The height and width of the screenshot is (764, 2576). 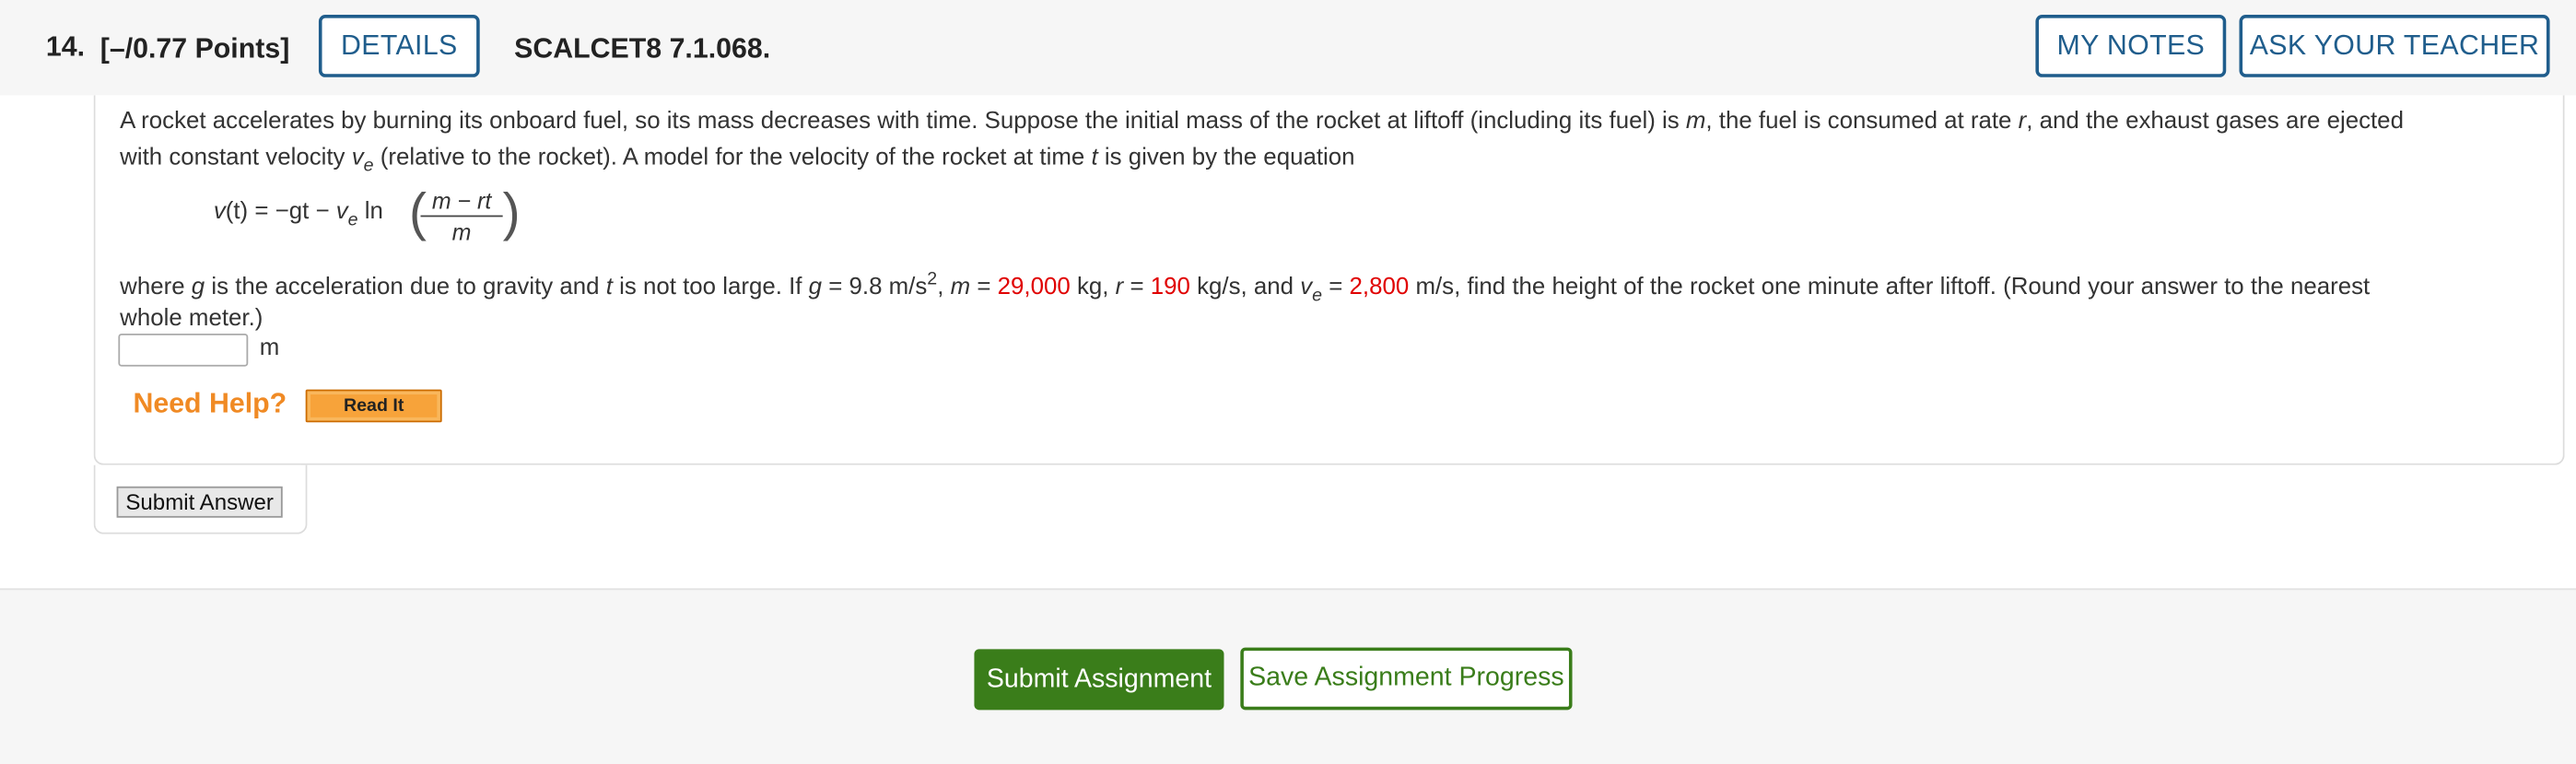 What do you see at coordinates (195, 48) in the screenshot?
I see `question-points: [–/0.77 Points]` at bounding box center [195, 48].